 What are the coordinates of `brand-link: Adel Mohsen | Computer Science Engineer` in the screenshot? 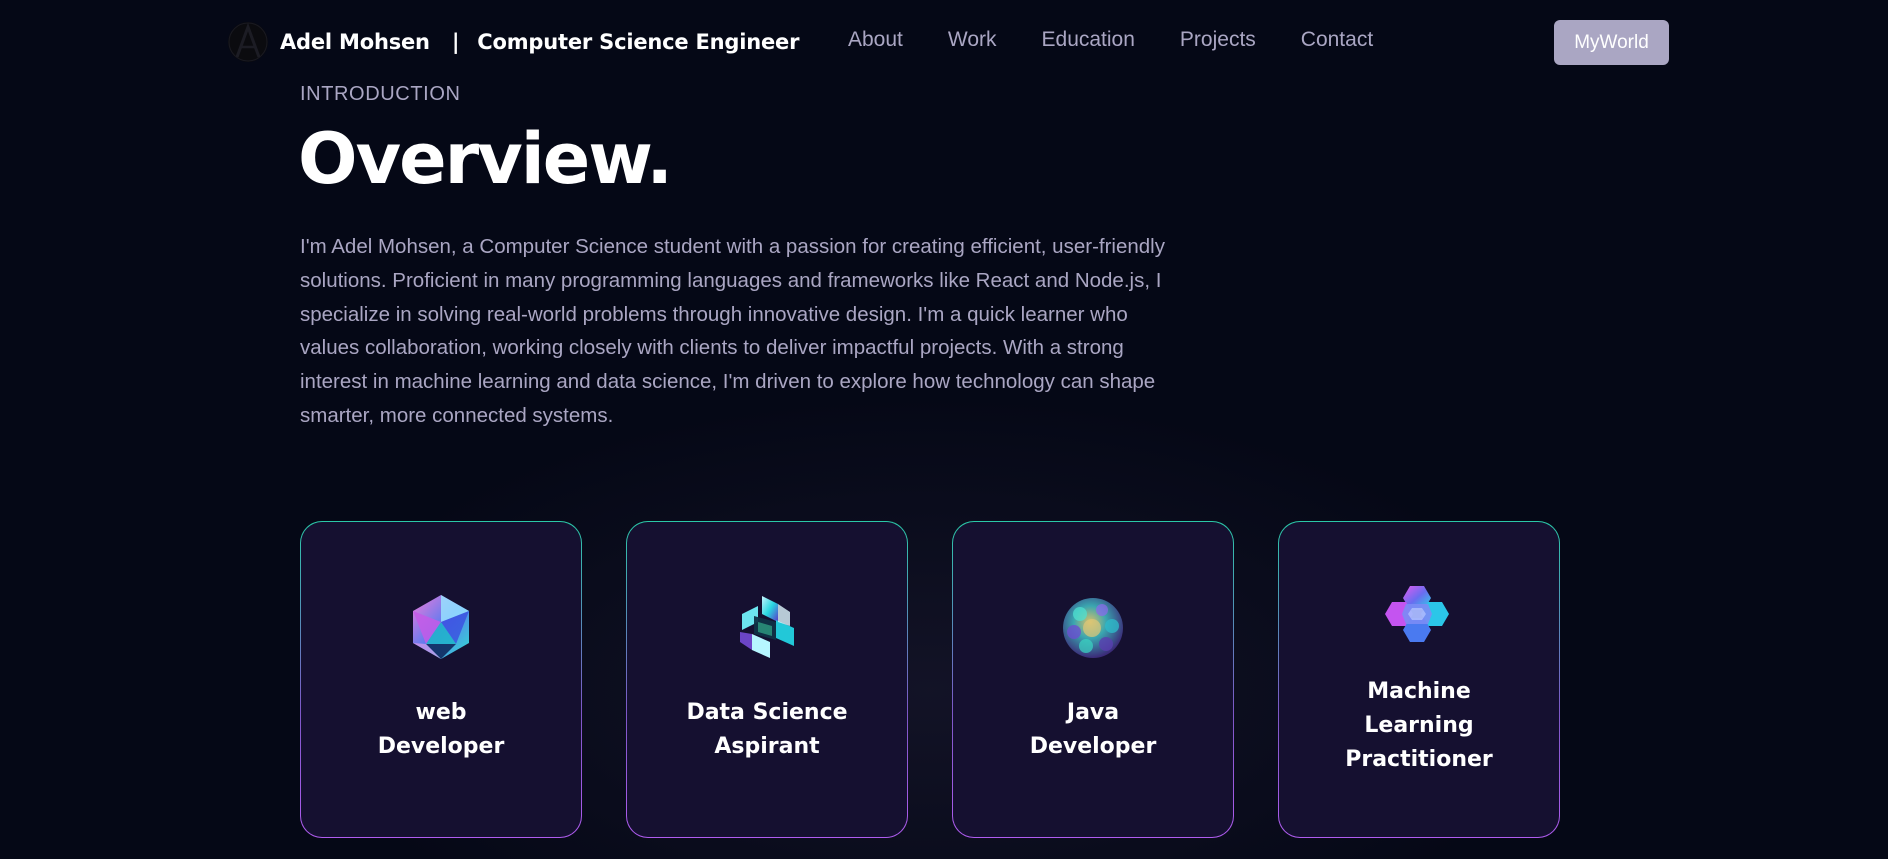 It's located at (513, 42).